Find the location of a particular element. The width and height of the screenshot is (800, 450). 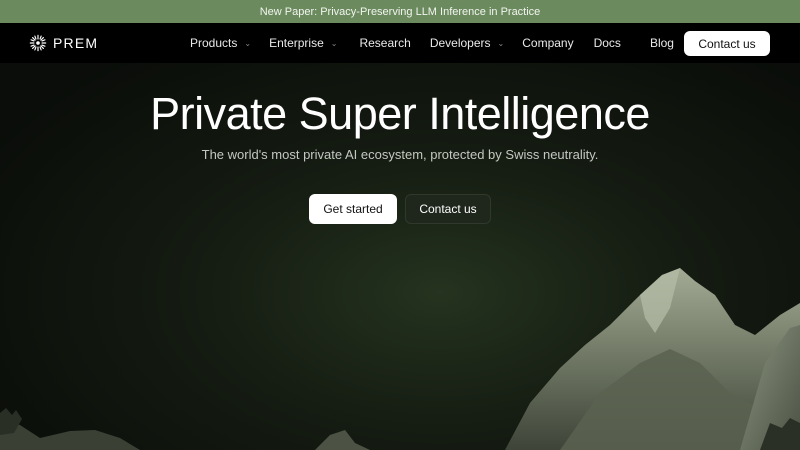

get-started-label: Get started is located at coordinates (353, 209).